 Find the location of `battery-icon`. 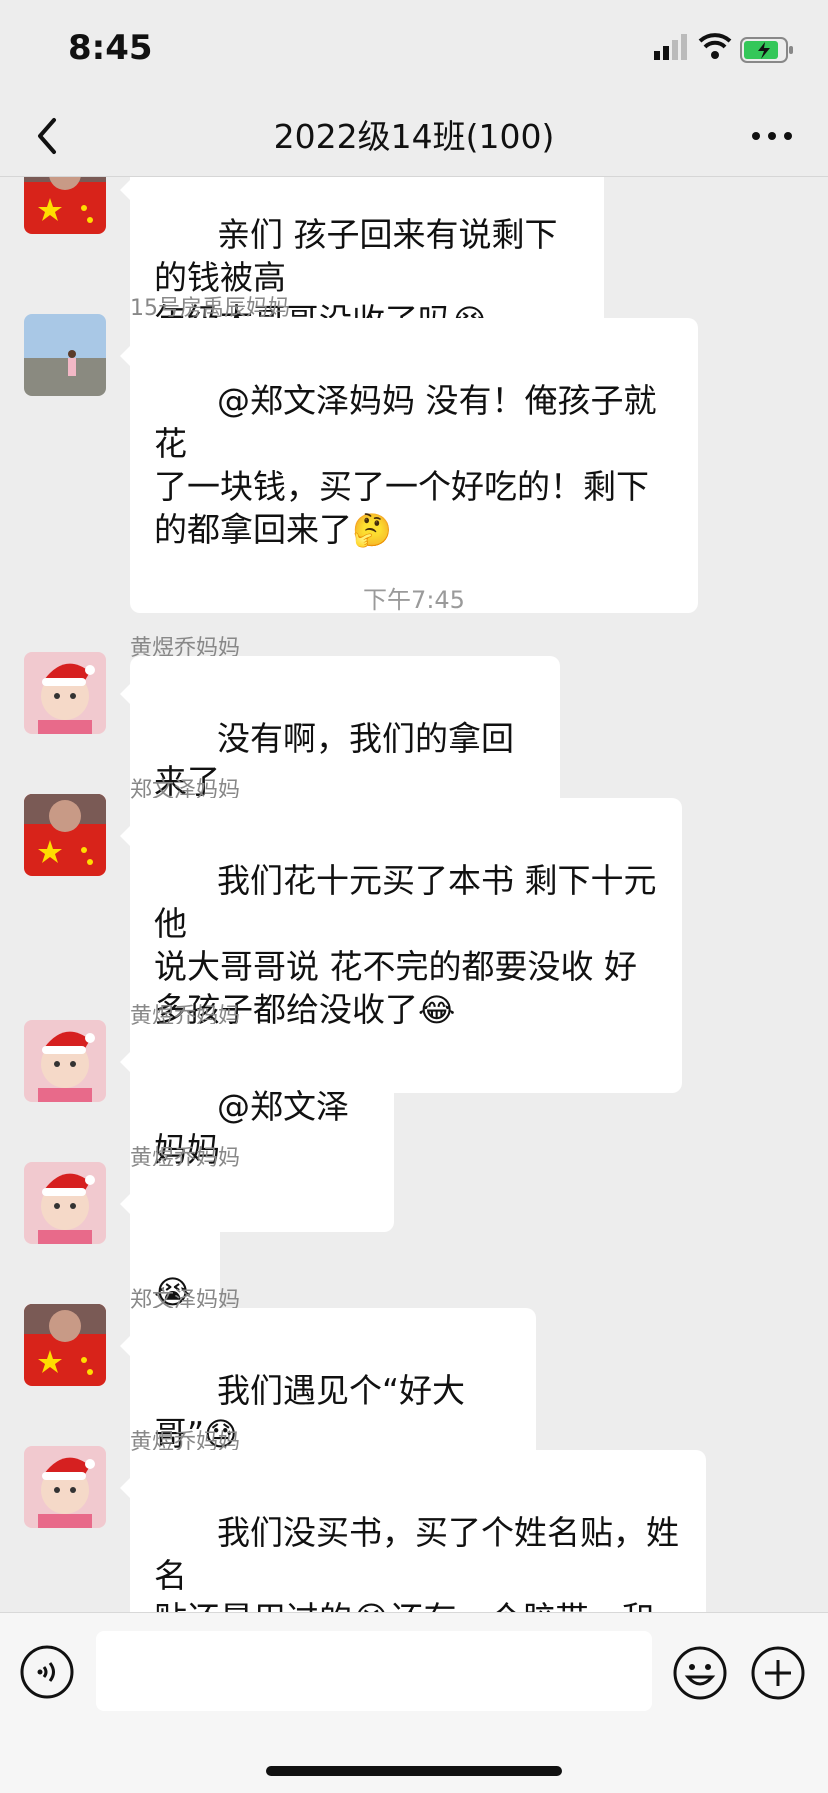

battery-icon is located at coordinates (766, 50).